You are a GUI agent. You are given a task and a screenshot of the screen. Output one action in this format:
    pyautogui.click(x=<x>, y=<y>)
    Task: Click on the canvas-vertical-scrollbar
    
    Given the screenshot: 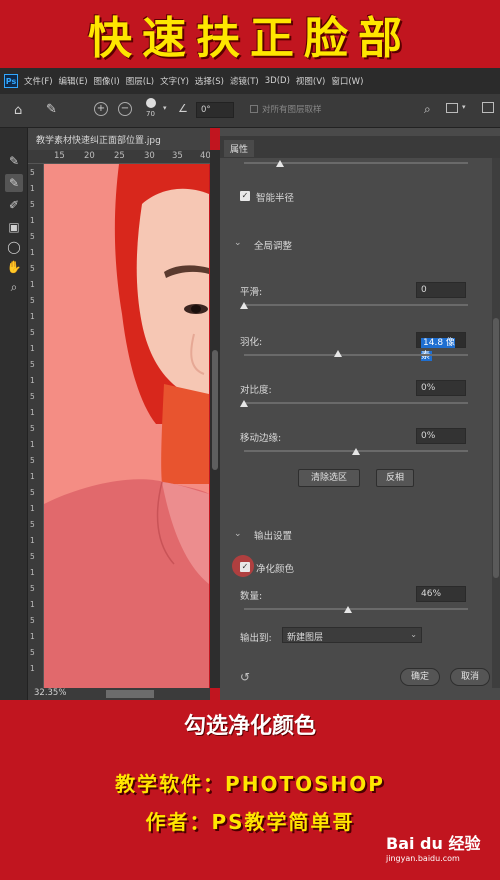 What is the action you would take?
    pyautogui.click(x=215, y=419)
    